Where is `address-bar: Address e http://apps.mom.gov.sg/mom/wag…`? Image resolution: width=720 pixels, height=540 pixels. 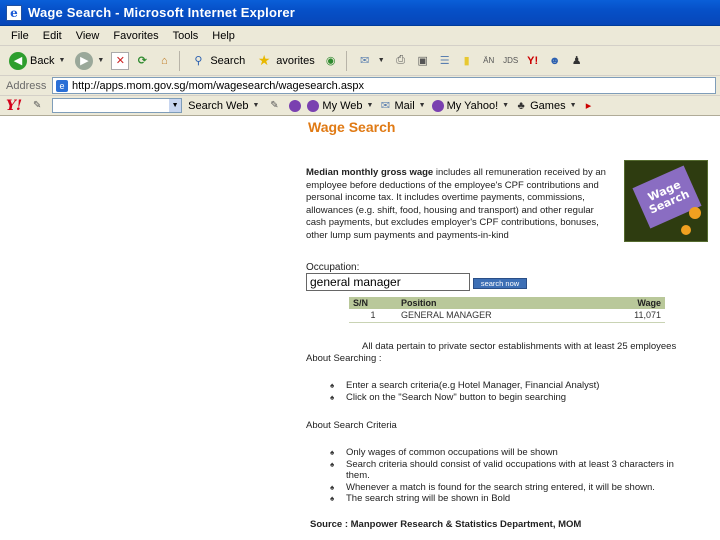 address-bar: Address e http://apps.mom.gov.sg/mom/wag… is located at coordinates (360, 86).